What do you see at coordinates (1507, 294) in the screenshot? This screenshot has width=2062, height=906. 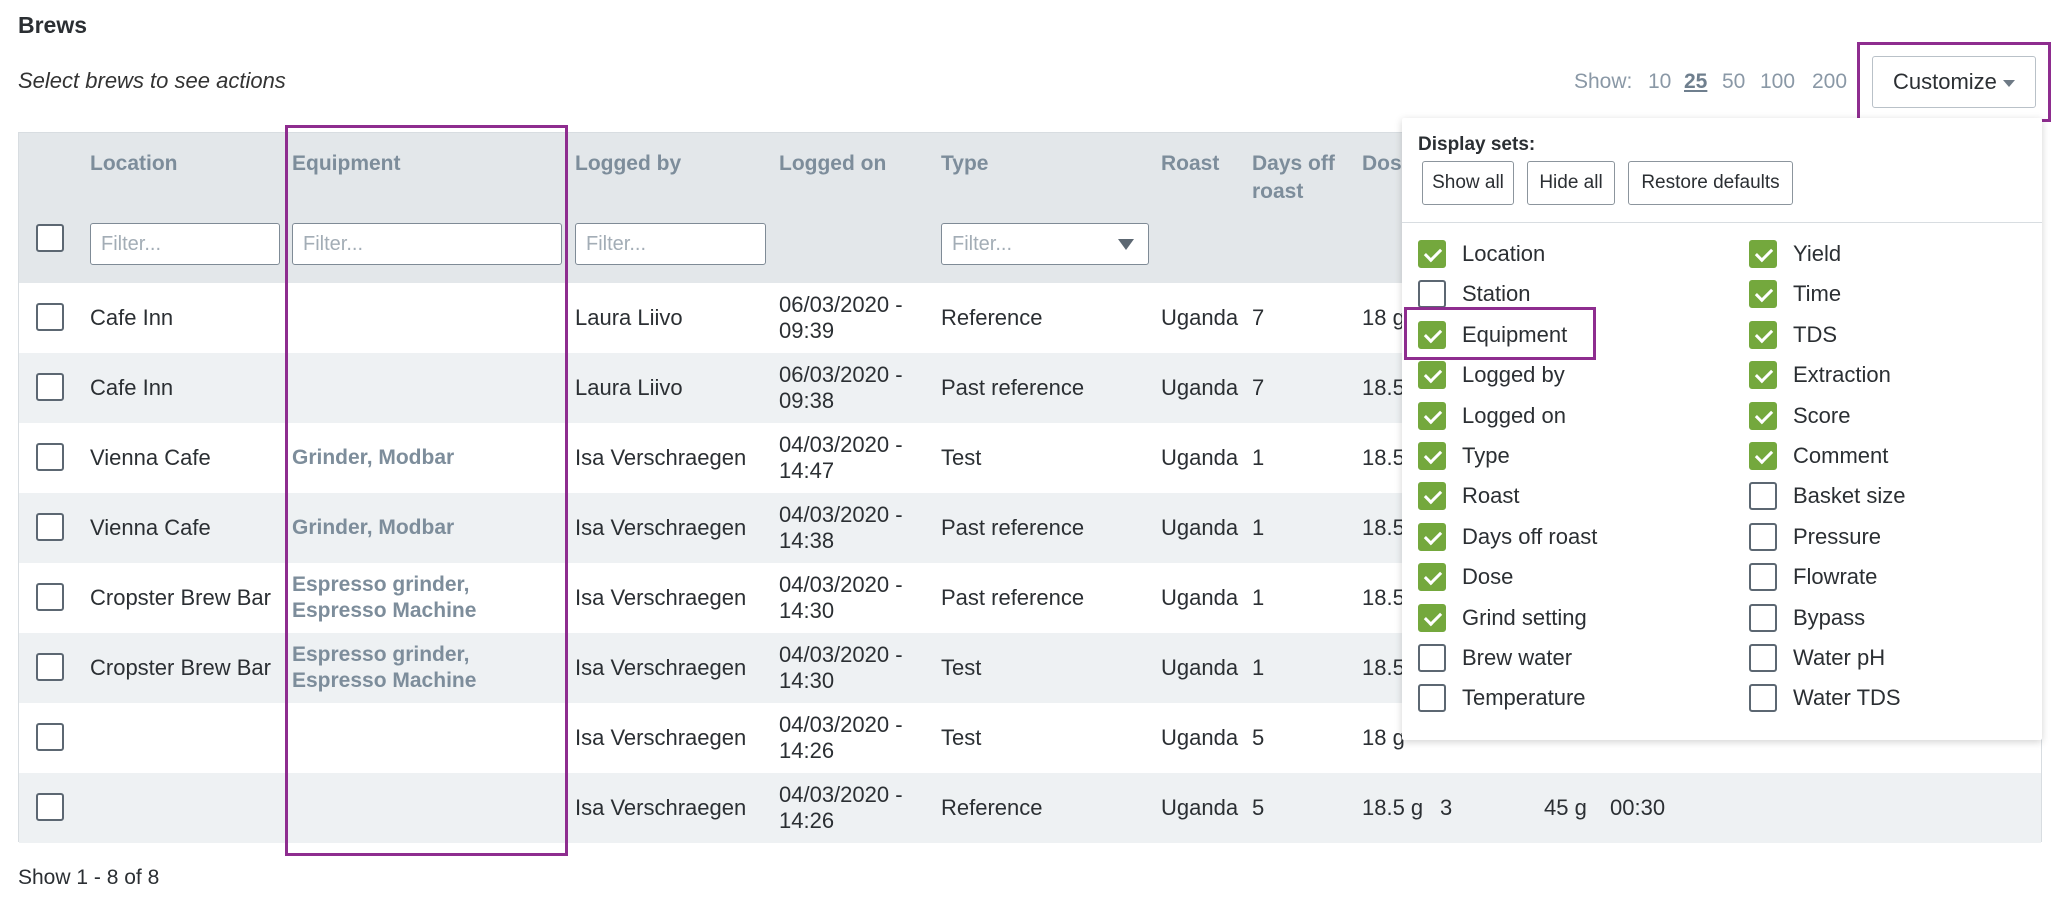 I see `option-station: Station` at bounding box center [1507, 294].